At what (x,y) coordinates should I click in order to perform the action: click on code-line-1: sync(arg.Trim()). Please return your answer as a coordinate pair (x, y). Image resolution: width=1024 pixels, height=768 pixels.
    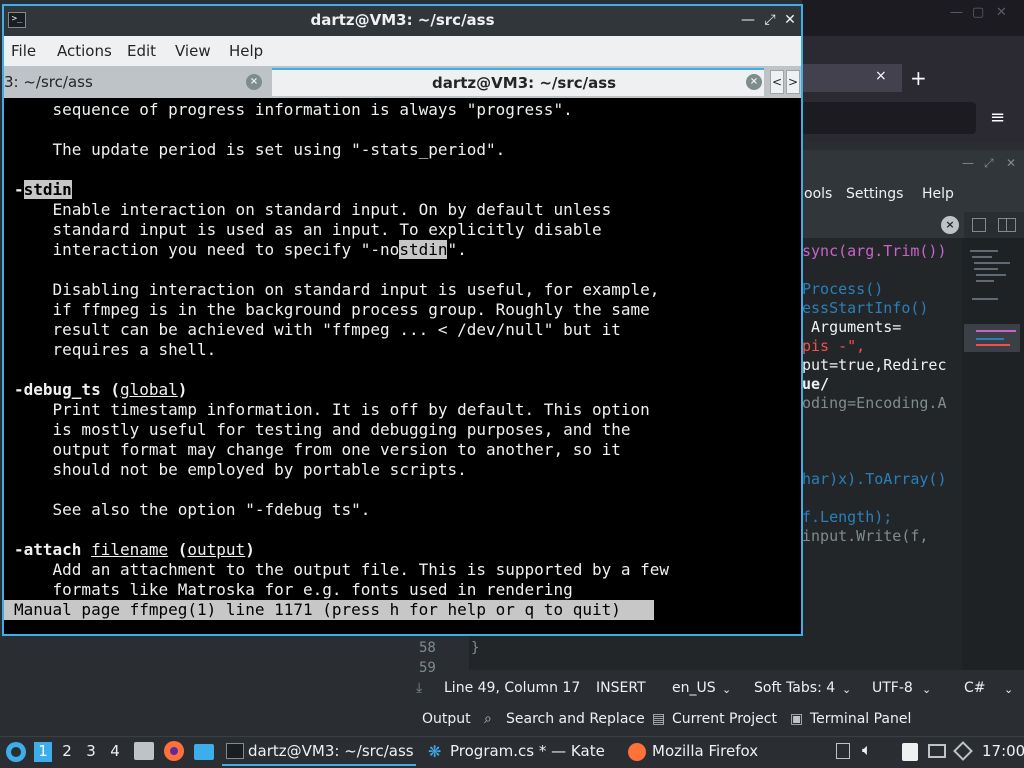
    Looking at the image, I should click on (874, 251).